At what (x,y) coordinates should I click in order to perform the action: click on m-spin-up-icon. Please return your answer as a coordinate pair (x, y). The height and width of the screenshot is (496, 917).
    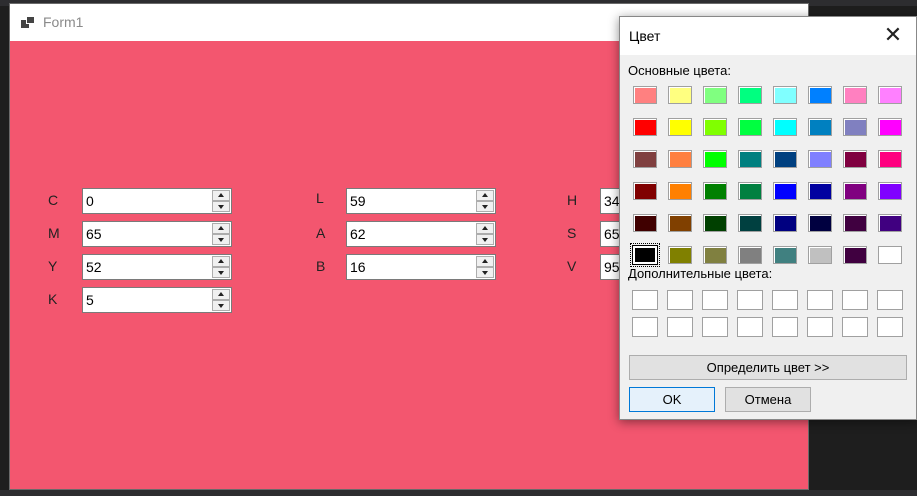
    Looking at the image, I should click on (221, 228).